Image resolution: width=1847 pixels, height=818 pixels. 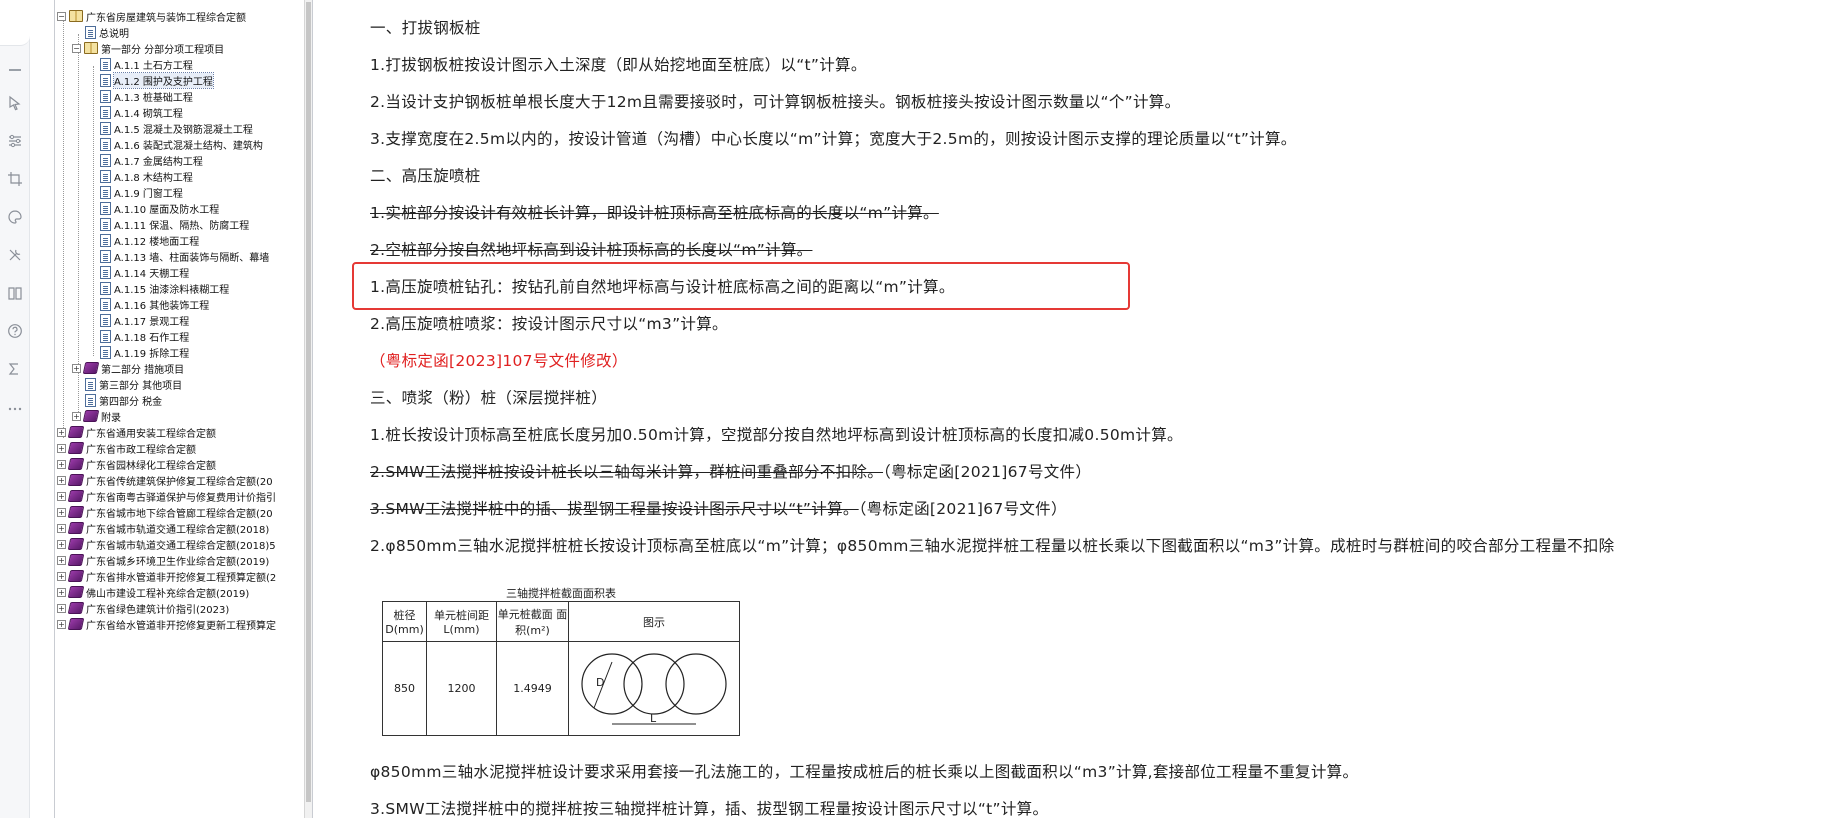 I want to click on rail-tab, so click(x=15, y=23).